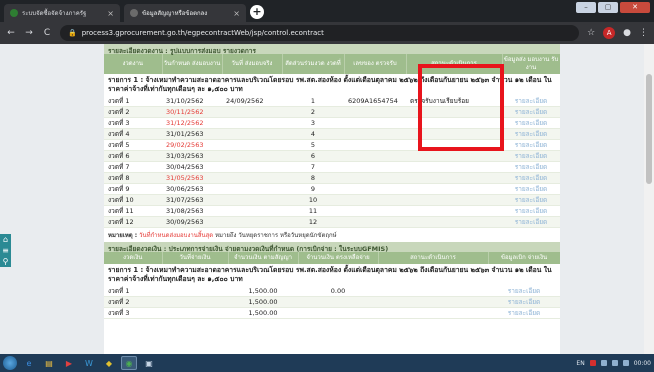 The image size is (654, 372). I want to click on minimize-button: –, so click(586, 7).